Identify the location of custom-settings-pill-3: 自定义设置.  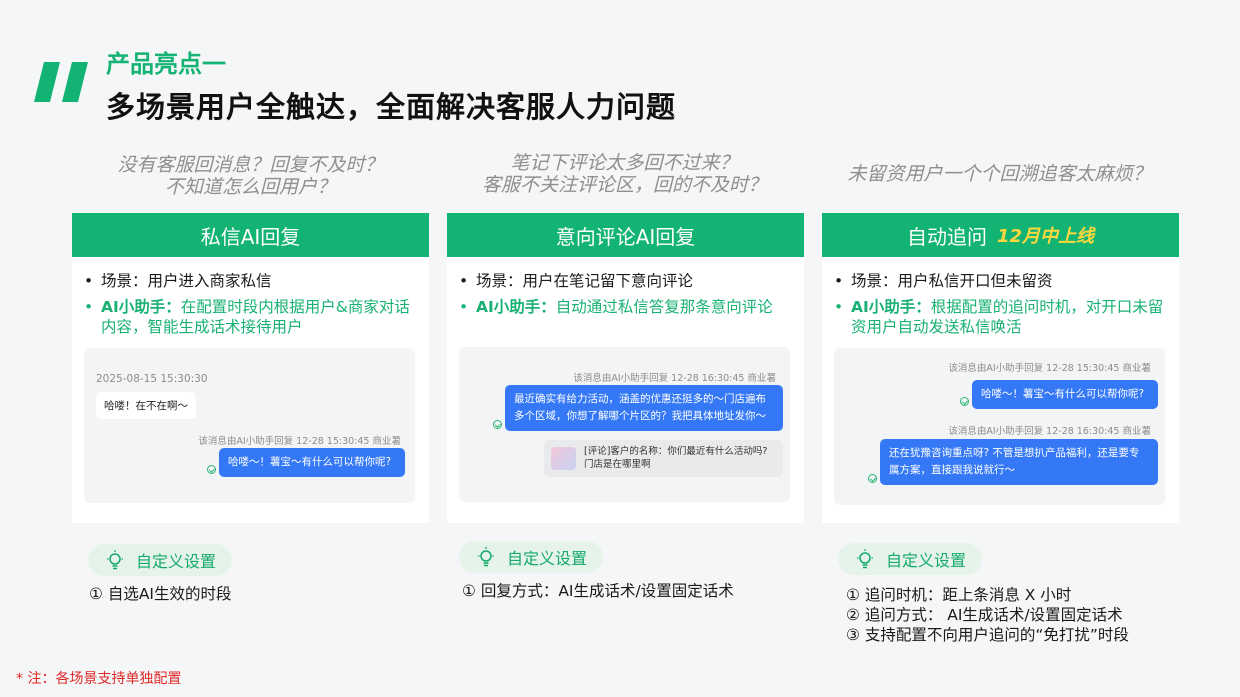
(910, 559).